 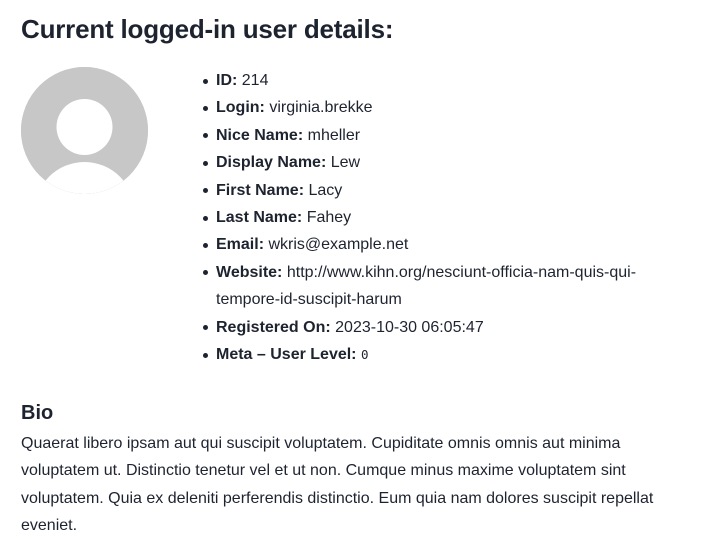 I want to click on detail-value: Lew, so click(x=345, y=163).